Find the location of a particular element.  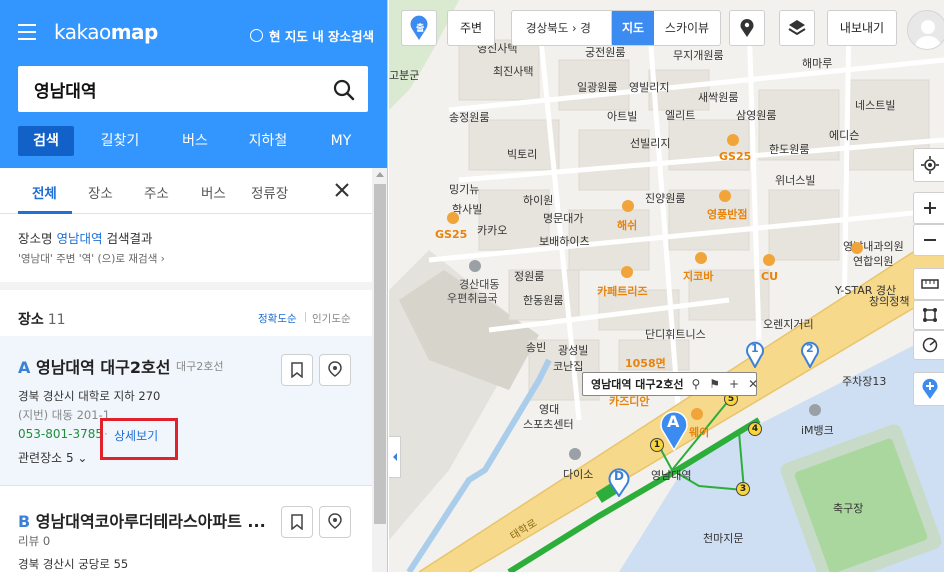

map-label: 웨이 is located at coordinates (699, 432).